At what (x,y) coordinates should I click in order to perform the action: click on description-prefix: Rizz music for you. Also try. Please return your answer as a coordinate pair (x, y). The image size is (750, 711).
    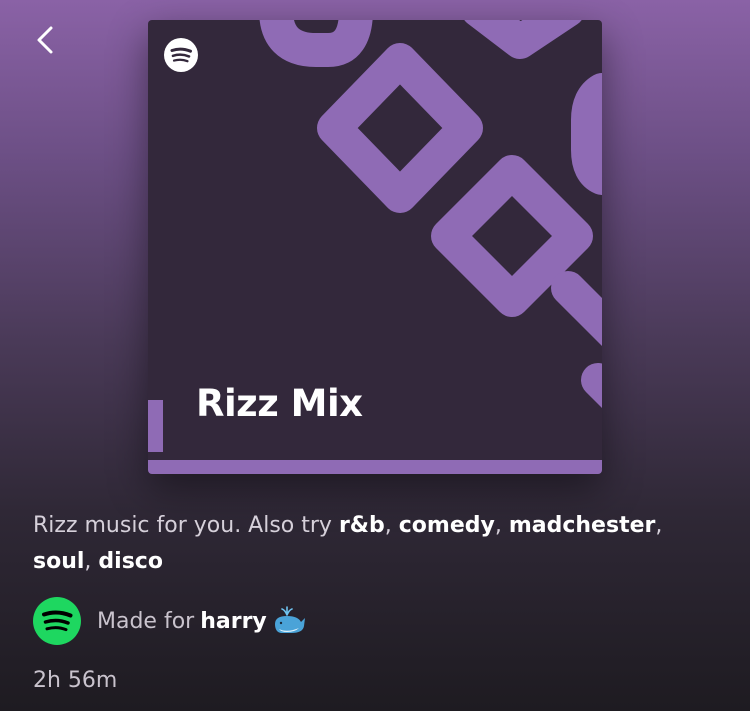
    Looking at the image, I should click on (186, 525).